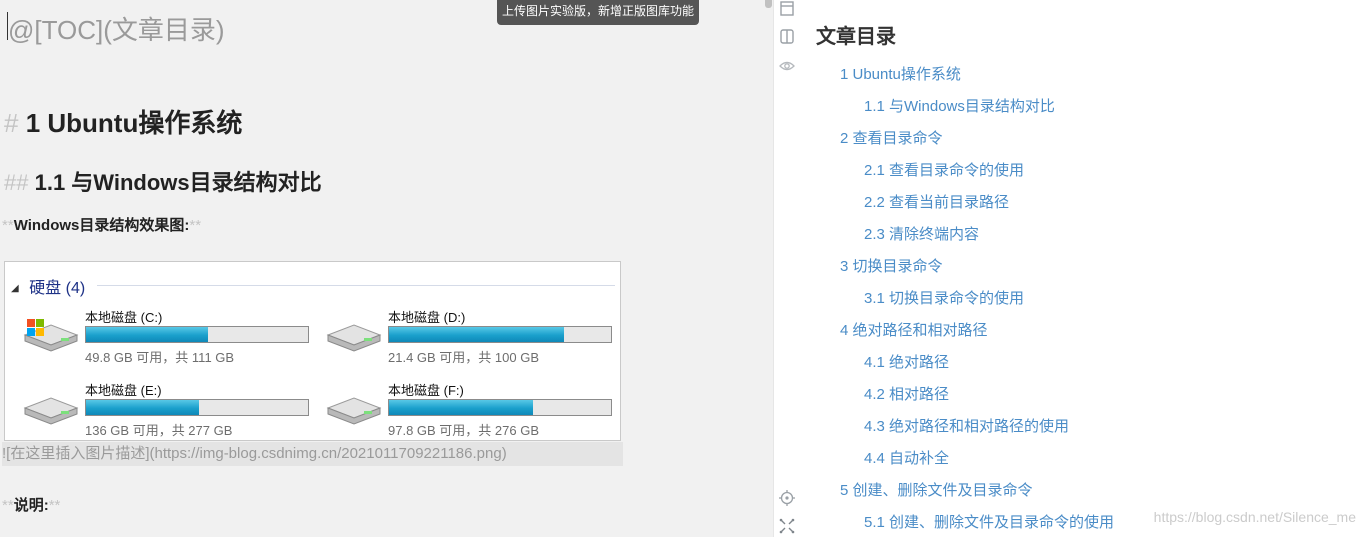 This screenshot has width=1364, height=537. I want to click on toc-link: 1 Ubuntu操作系统, so click(1054, 75).